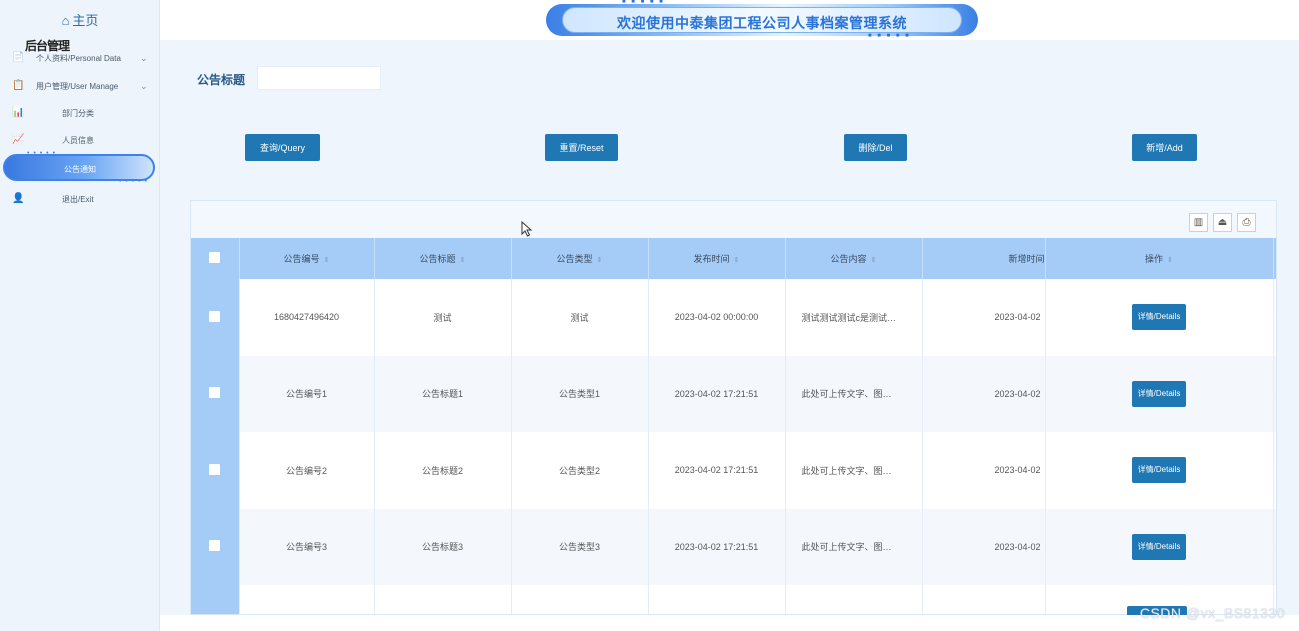  I want to click on bar-chart-icon: 📊, so click(18, 112).